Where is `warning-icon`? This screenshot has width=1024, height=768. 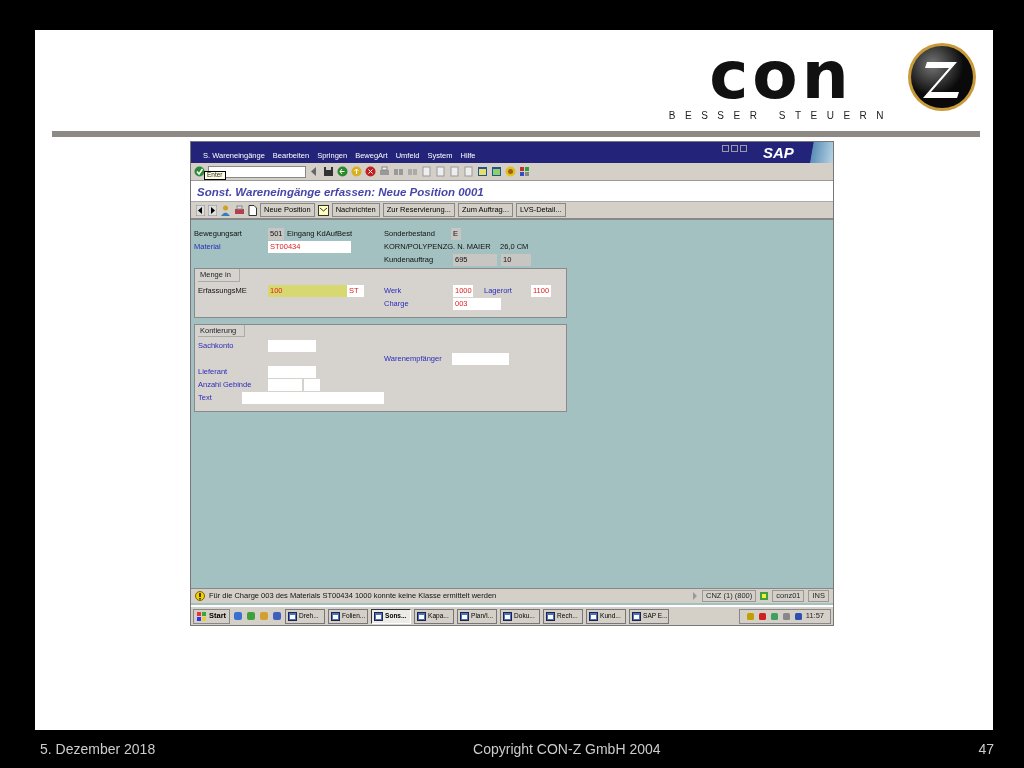
warning-icon is located at coordinates (200, 596).